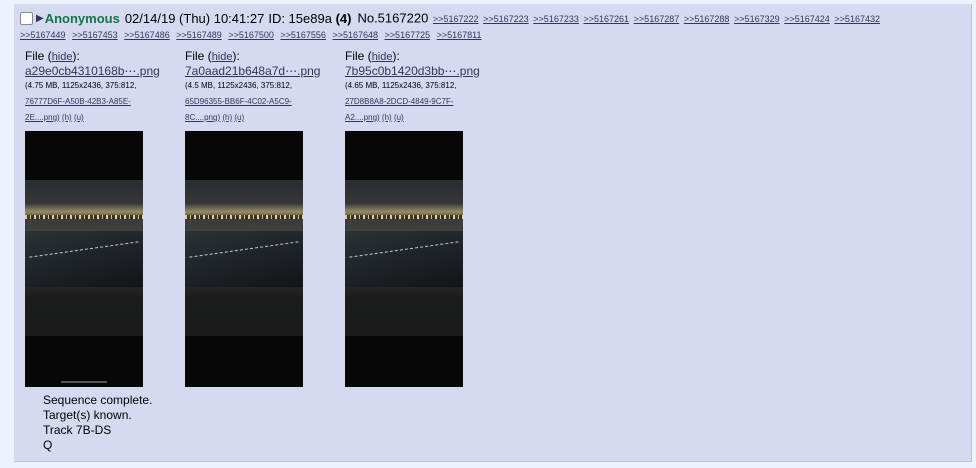  Describe the element at coordinates (392, 18) in the screenshot. I see `post-number: No.5167220` at that location.